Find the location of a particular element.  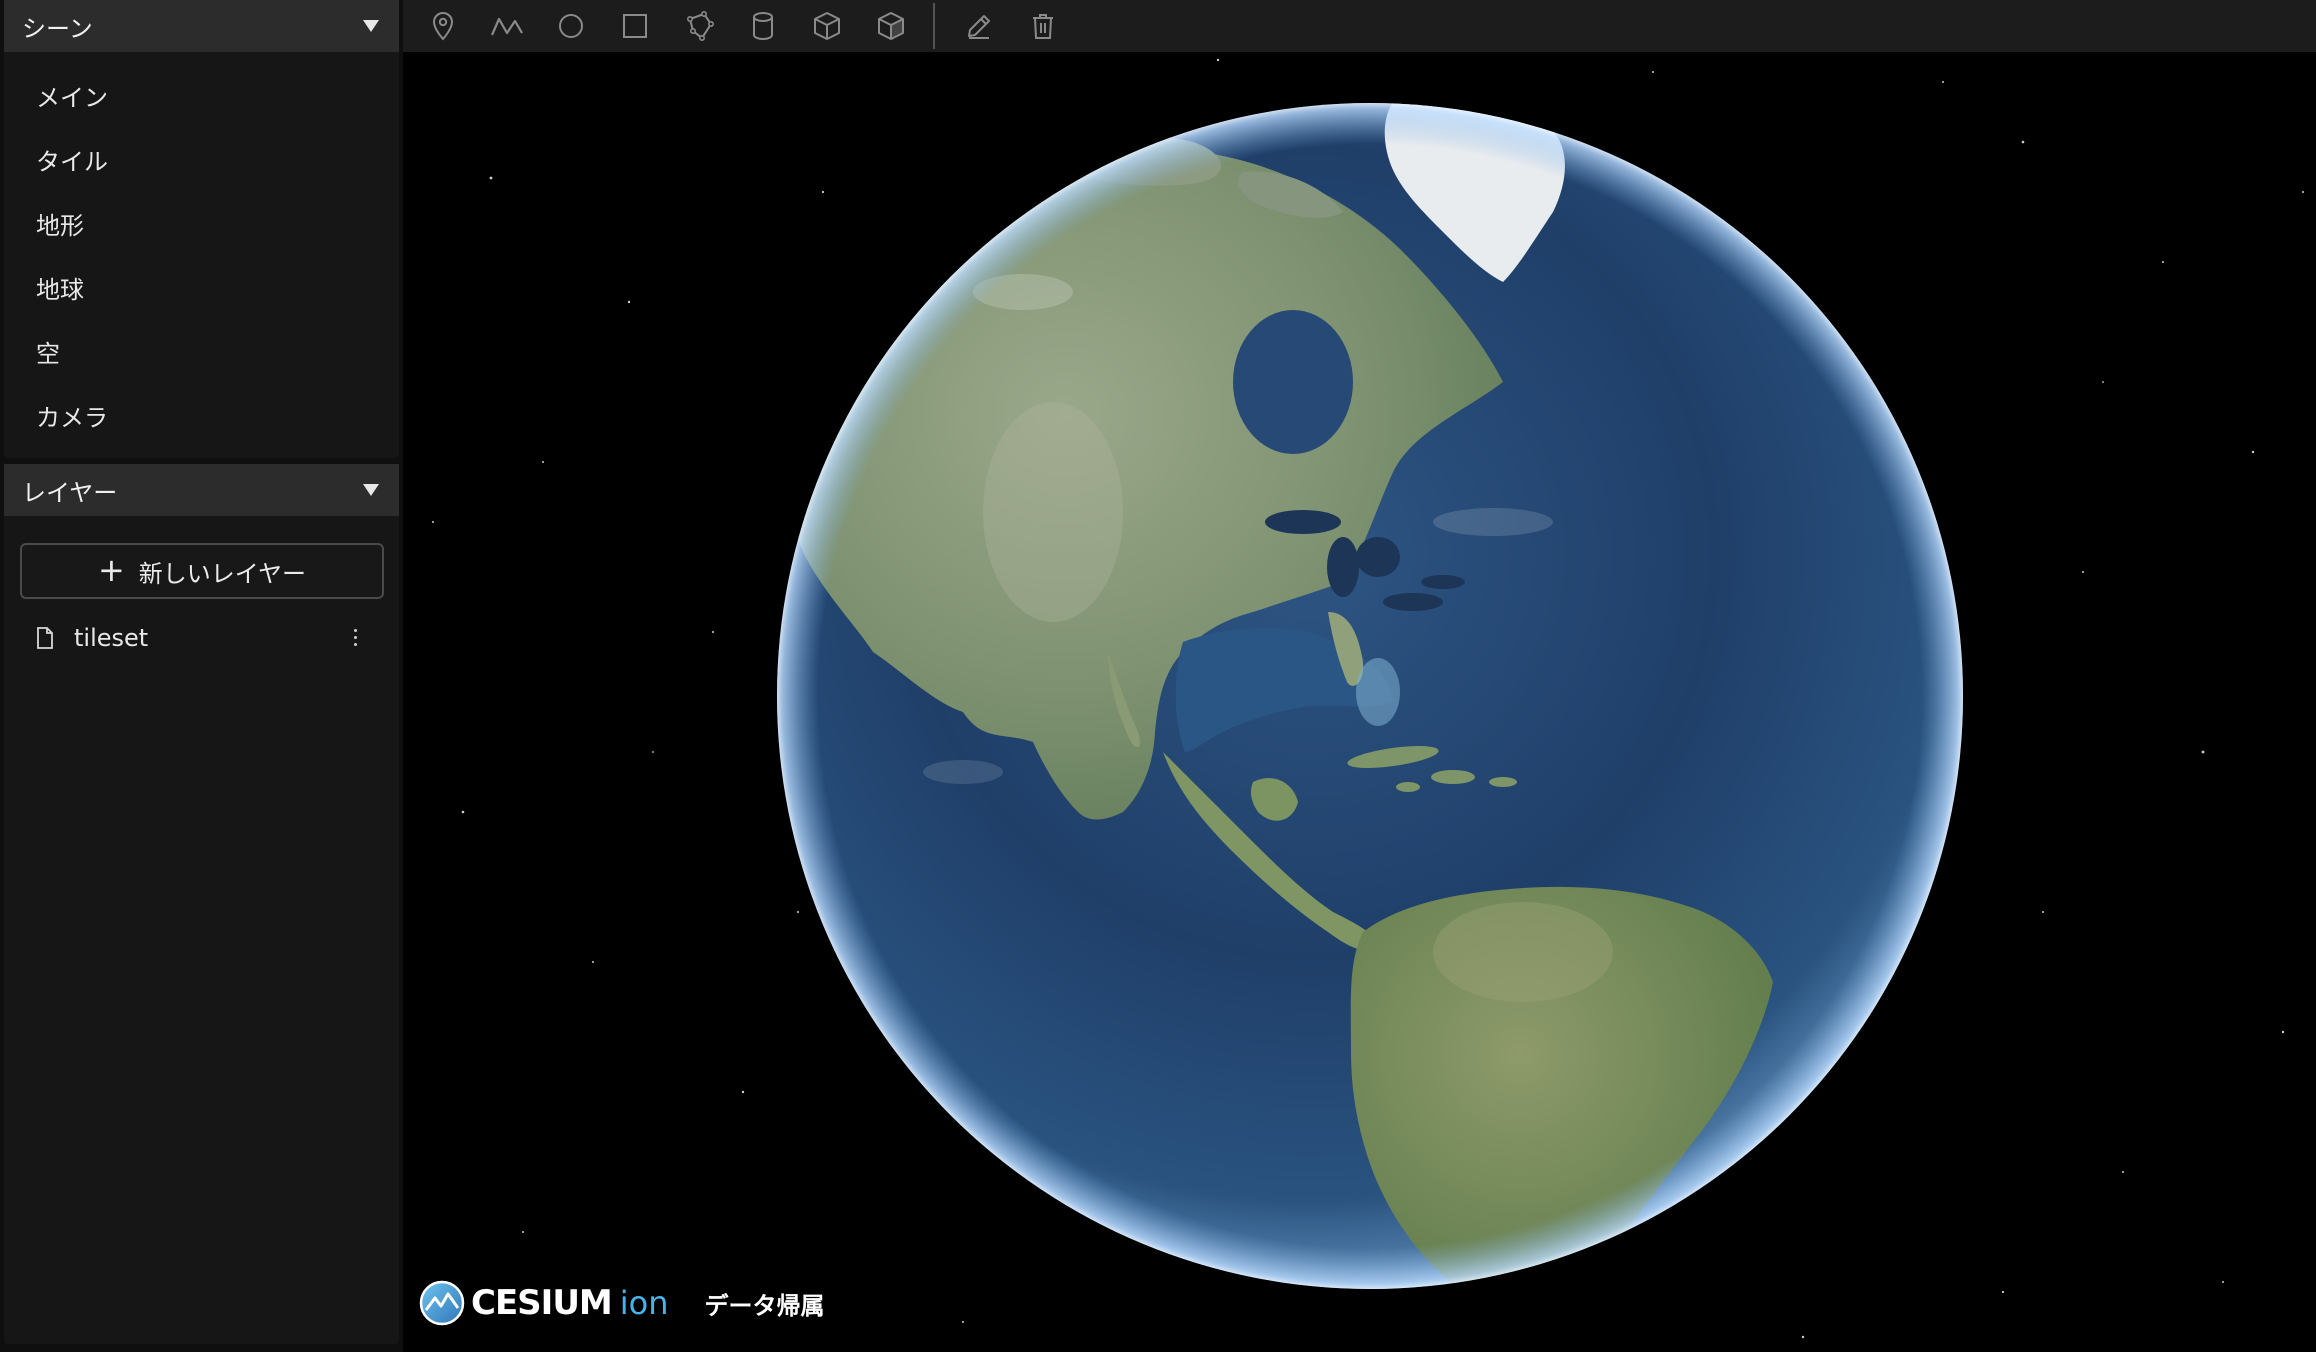

toolbar-divider is located at coordinates (934, 26).